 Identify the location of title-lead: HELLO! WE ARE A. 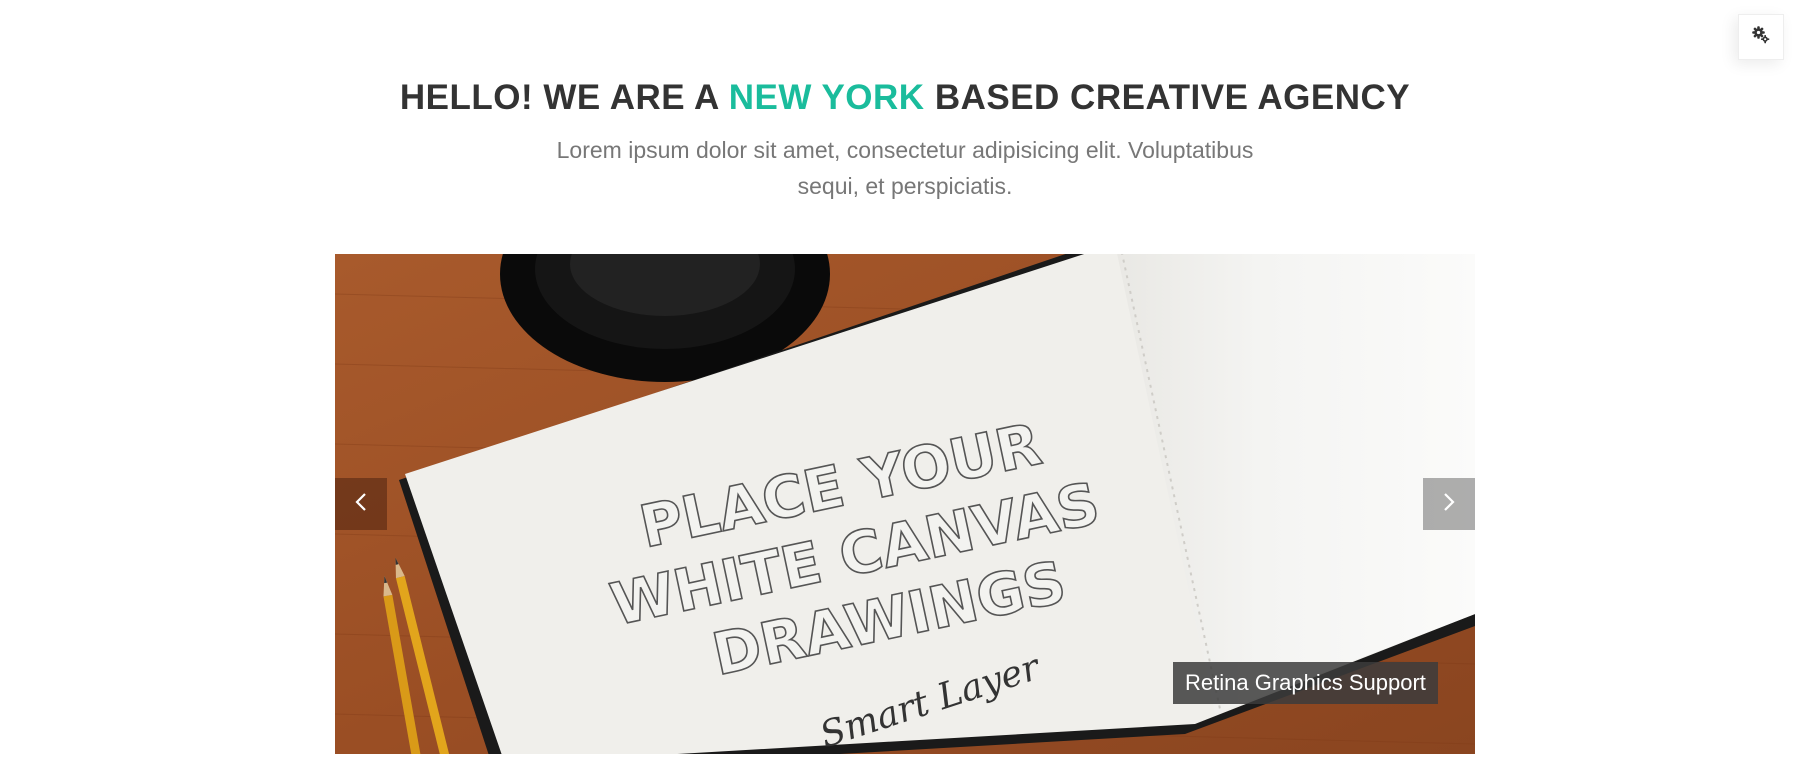
(564, 97).